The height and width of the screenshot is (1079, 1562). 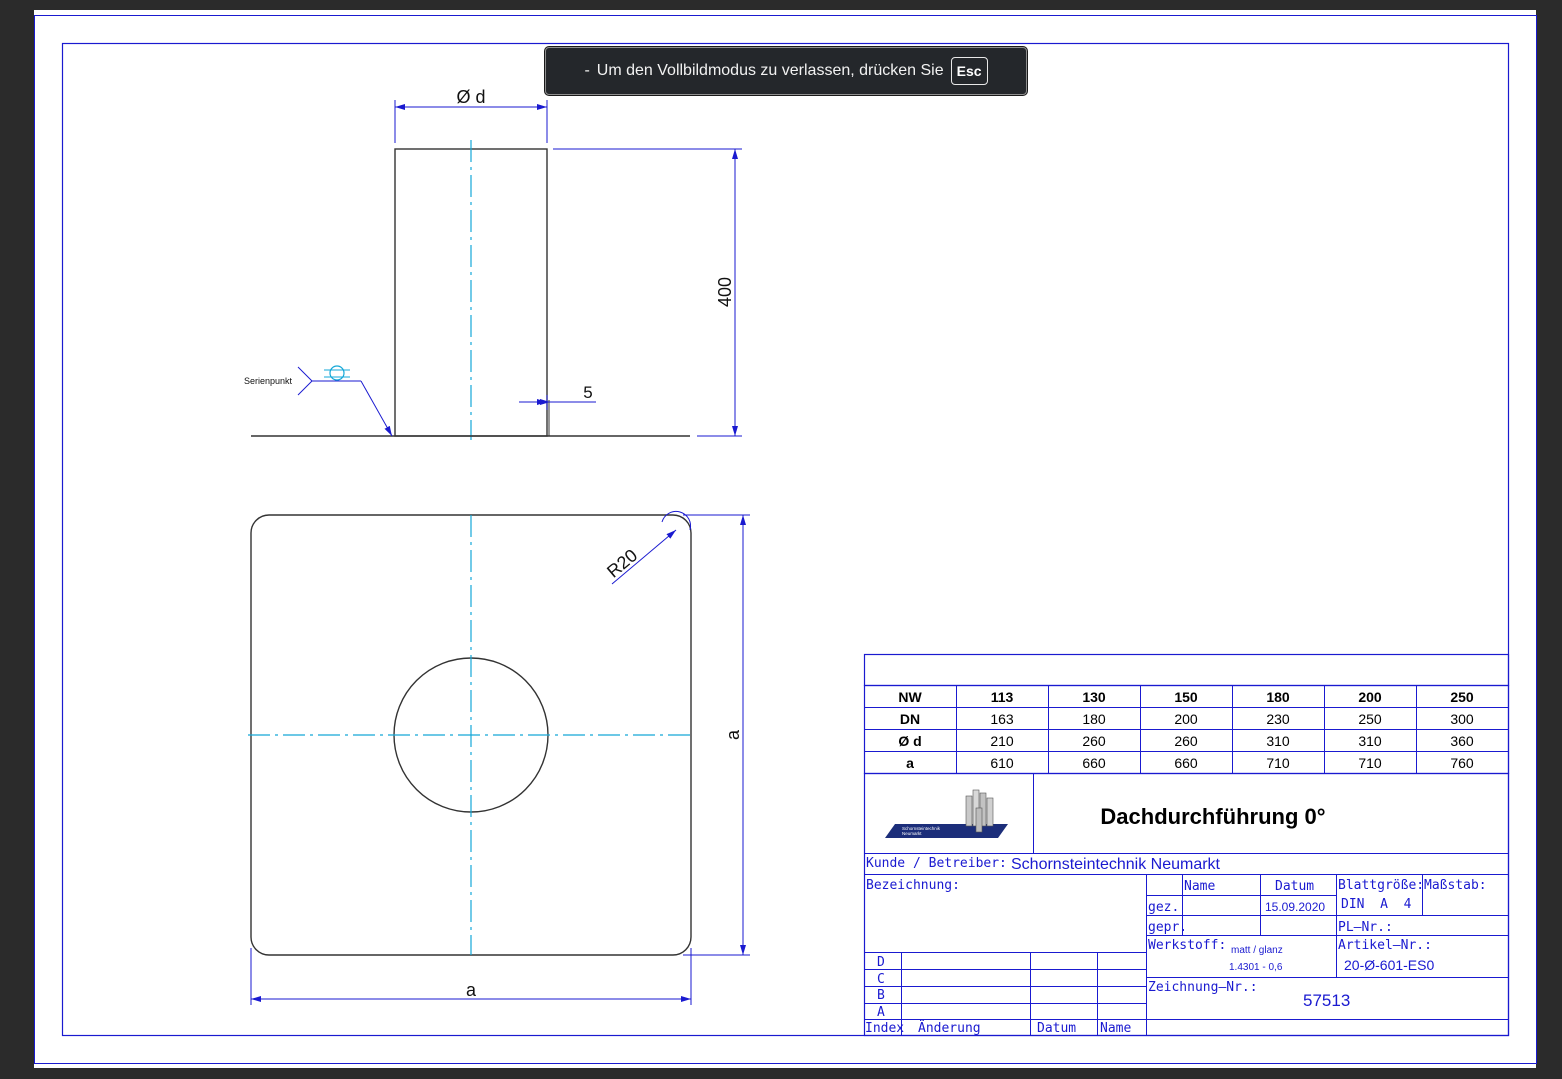 I want to click on scale-label: Maßstab:, so click(x=1455, y=885).